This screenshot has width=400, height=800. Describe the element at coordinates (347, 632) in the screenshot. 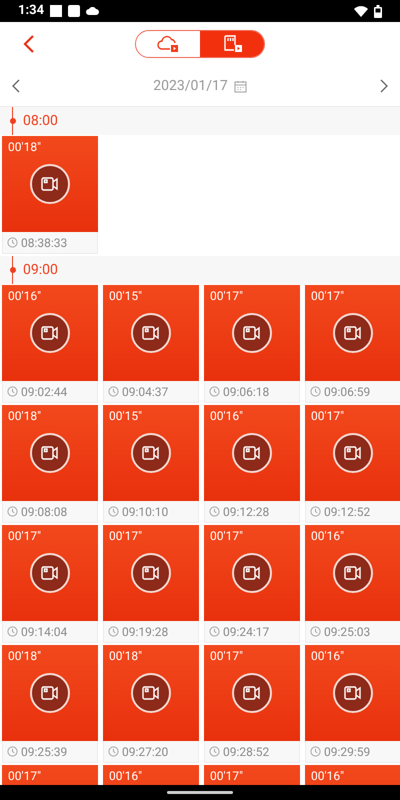

I see `clip-timestamp: 09:25:03` at that location.